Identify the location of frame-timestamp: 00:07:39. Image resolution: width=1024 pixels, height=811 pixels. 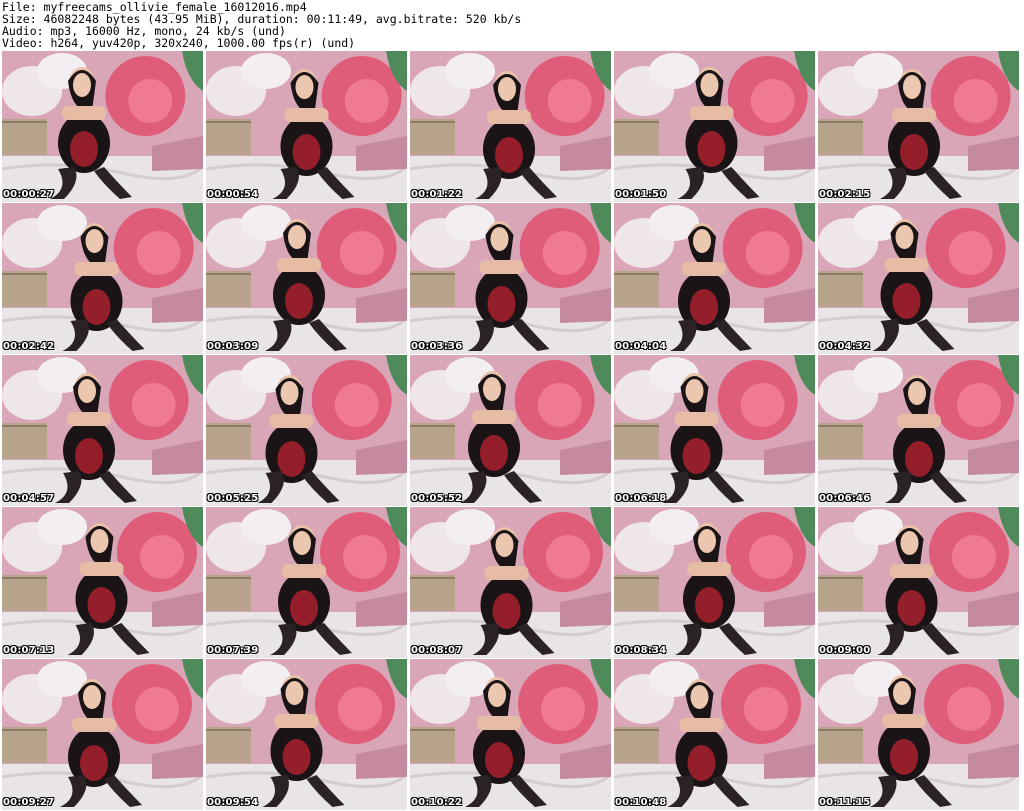
(233, 650).